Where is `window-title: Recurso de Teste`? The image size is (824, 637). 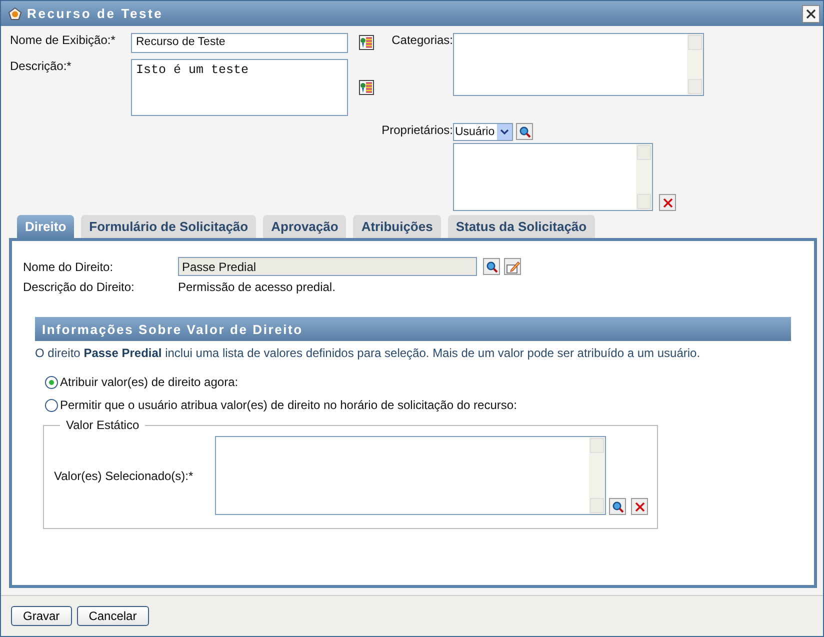
window-title: Recurso de Teste is located at coordinates (95, 13).